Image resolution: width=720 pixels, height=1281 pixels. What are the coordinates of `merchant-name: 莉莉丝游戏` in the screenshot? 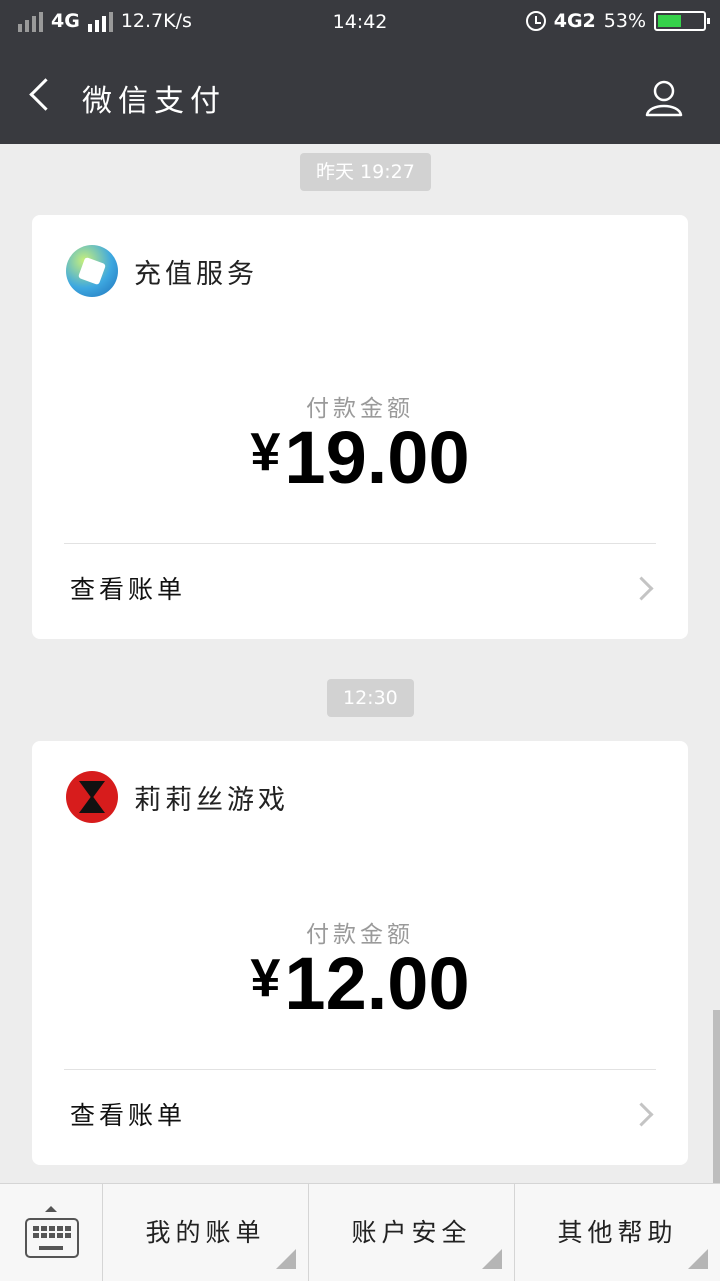 It's located at (211, 800).